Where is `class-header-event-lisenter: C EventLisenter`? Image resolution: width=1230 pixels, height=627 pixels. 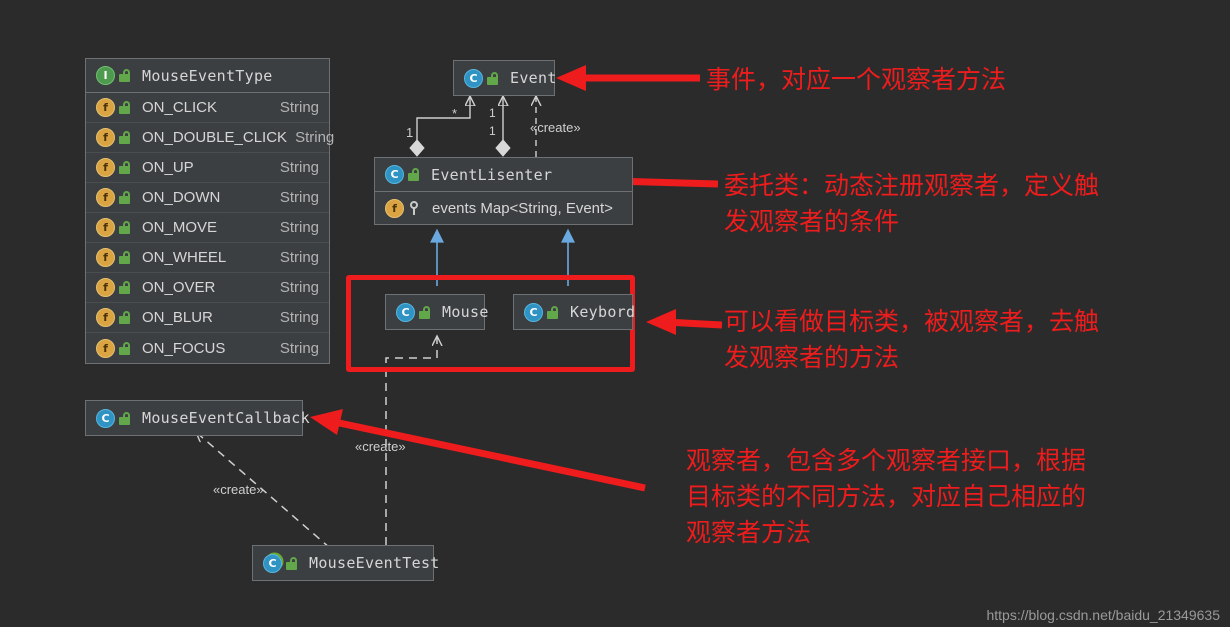
class-header-event-lisenter: C EventLisenter is located at coordinates (503, 175).